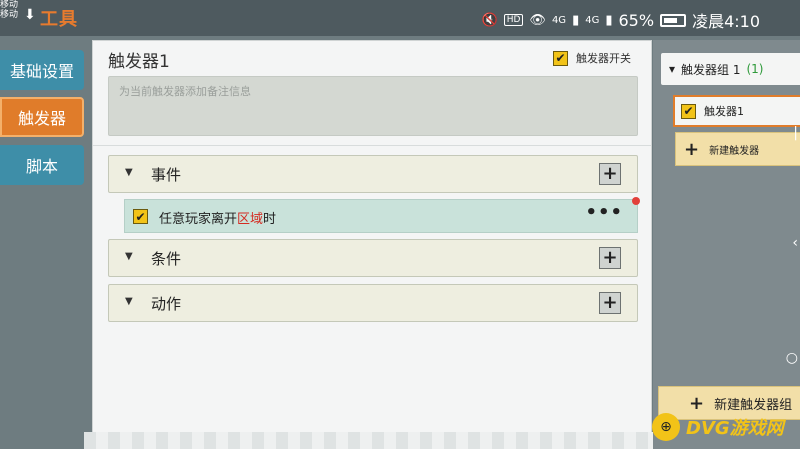 The width and height of the screenshot is (800, 449). I want to click on event-text-before: 任意玩家离开, so click(198, 219).